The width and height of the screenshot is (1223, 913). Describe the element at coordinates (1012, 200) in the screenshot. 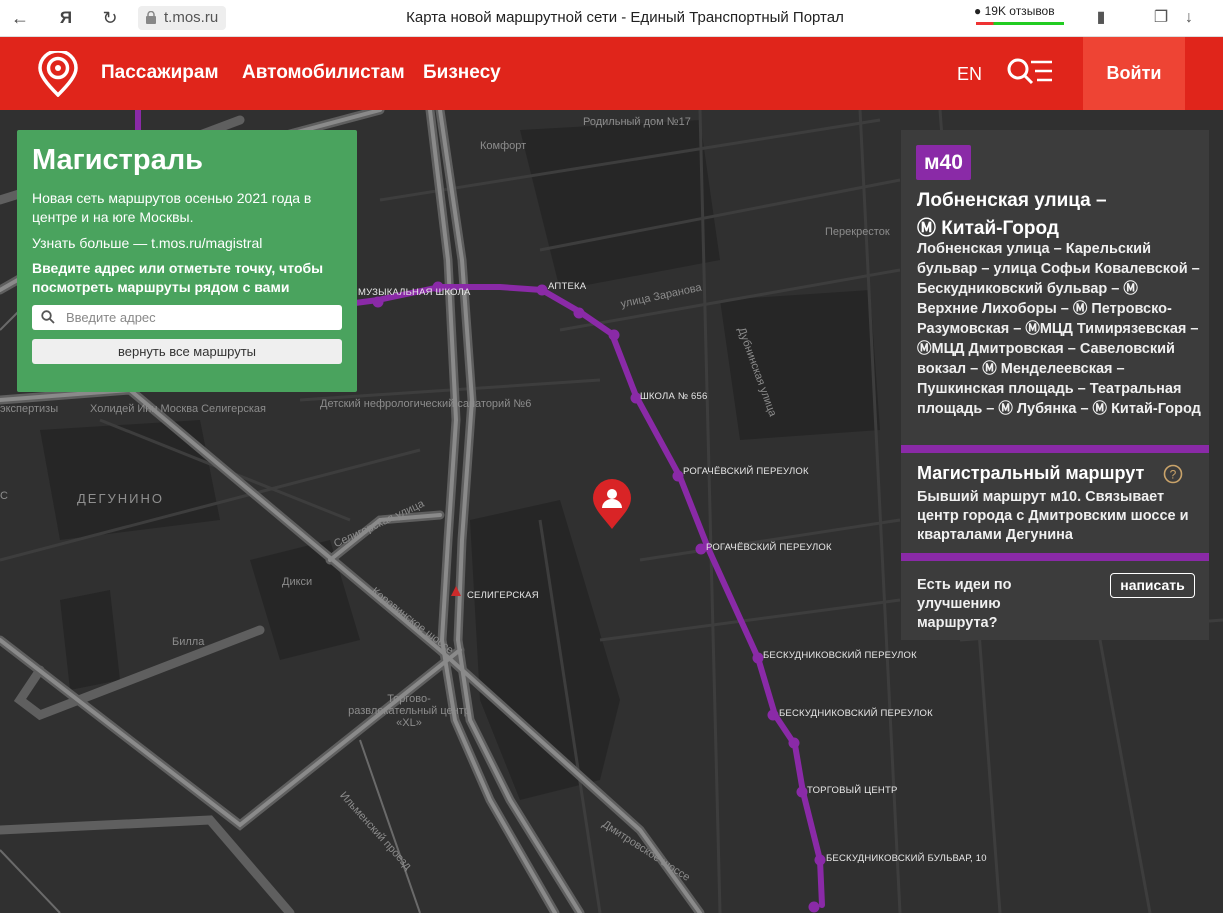

I see `route-name-line1: Лобненская улица –` at that location.